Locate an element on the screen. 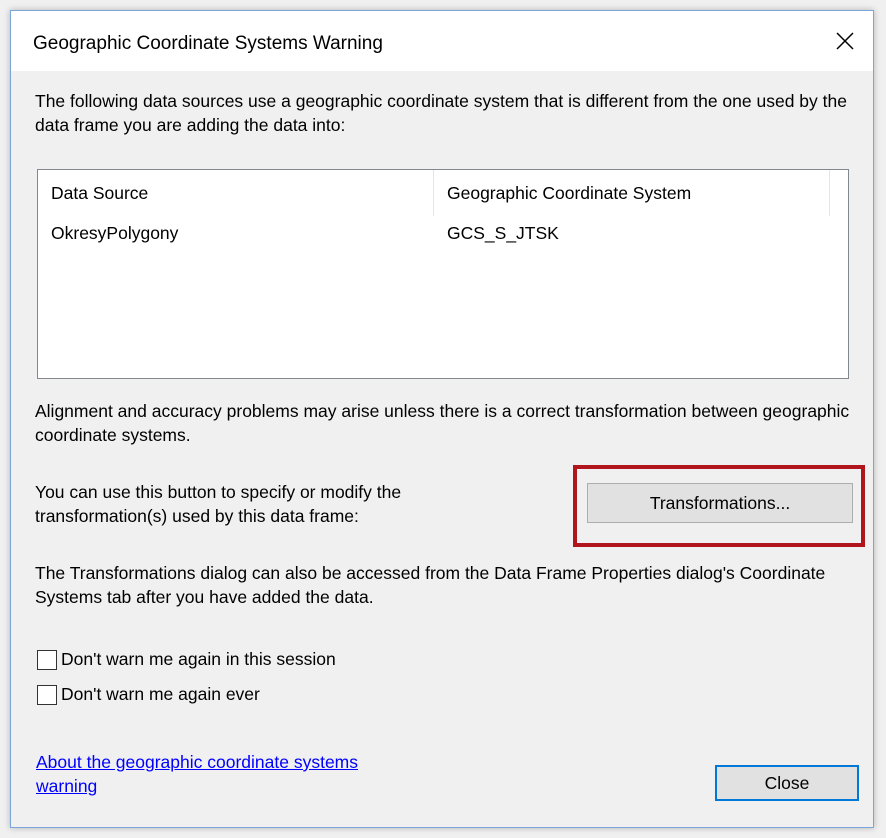 The image size is (886, 838). close-button: Close is located at coordinates (787, 783).